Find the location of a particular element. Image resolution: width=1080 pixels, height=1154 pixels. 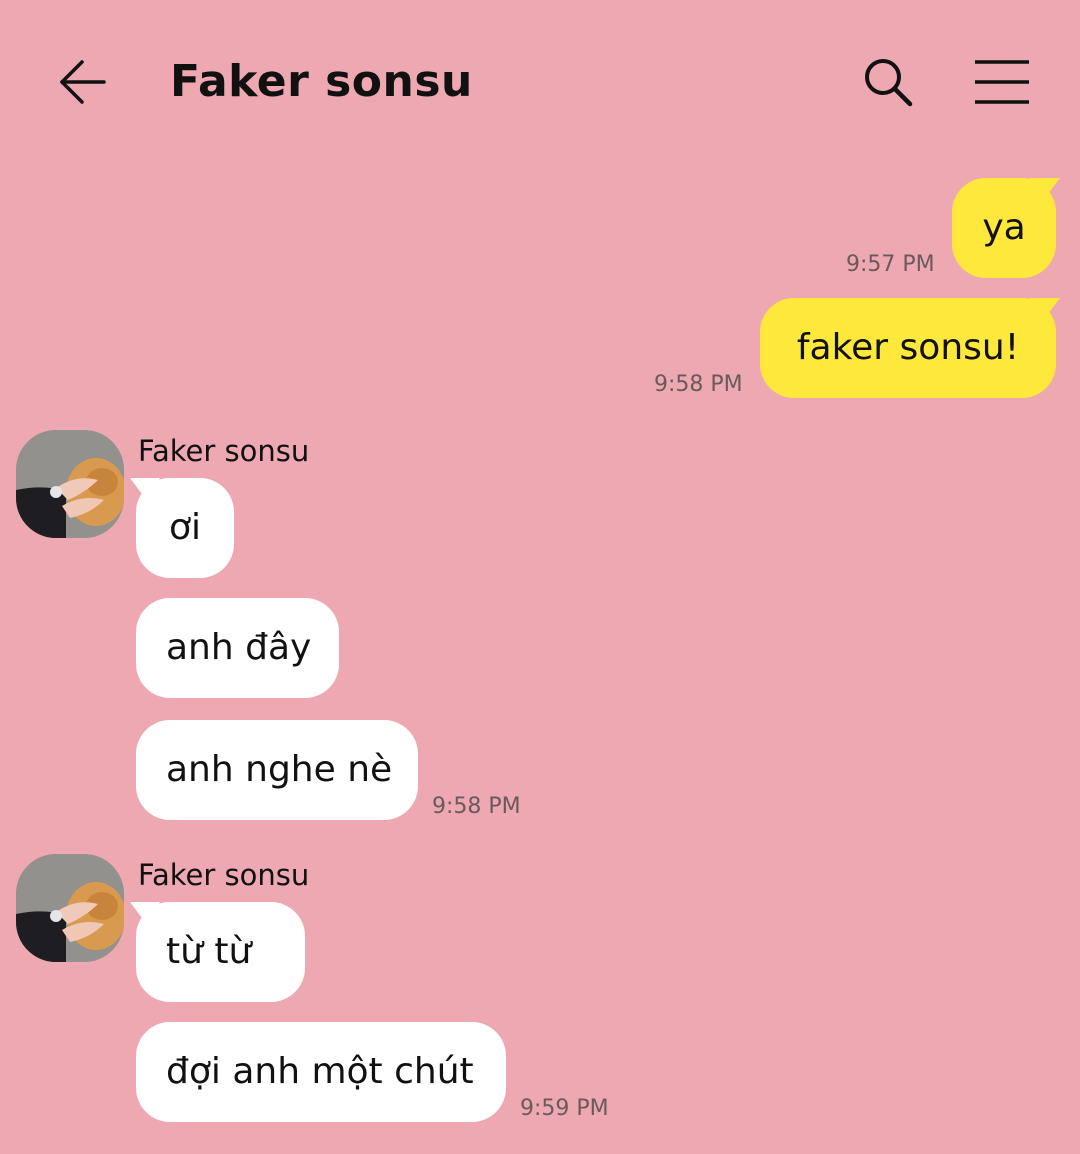

message-text: anh nghe nè is located at coordinates (279, 769).